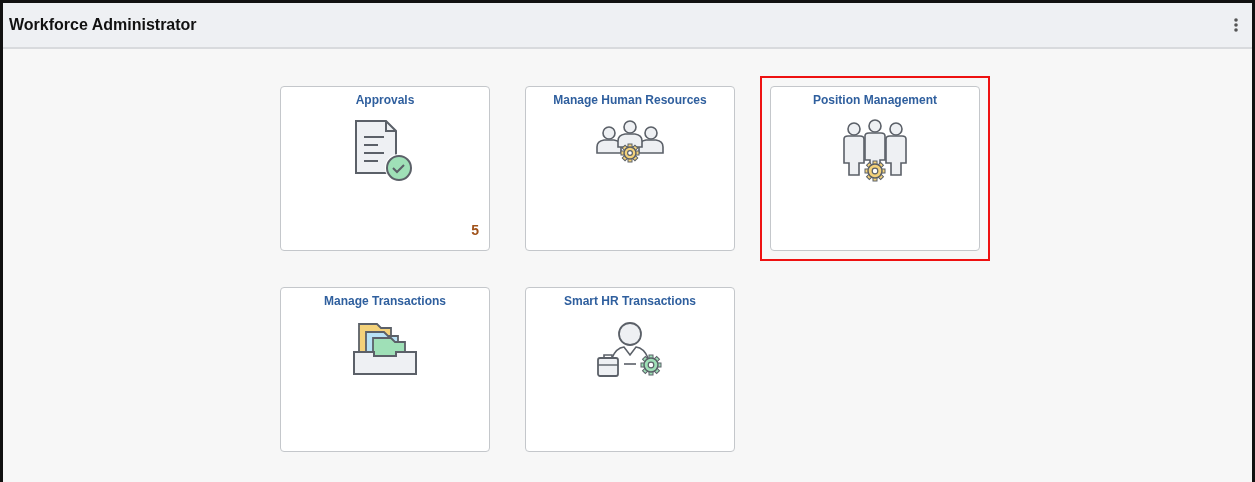 Image resolution: width=1255 pixels, height=482 pixels. What do you see at coordinates (630, 100) in the screenshot?
I see `tile-title: Manage Human Resources` at bounding box center [630, 100].